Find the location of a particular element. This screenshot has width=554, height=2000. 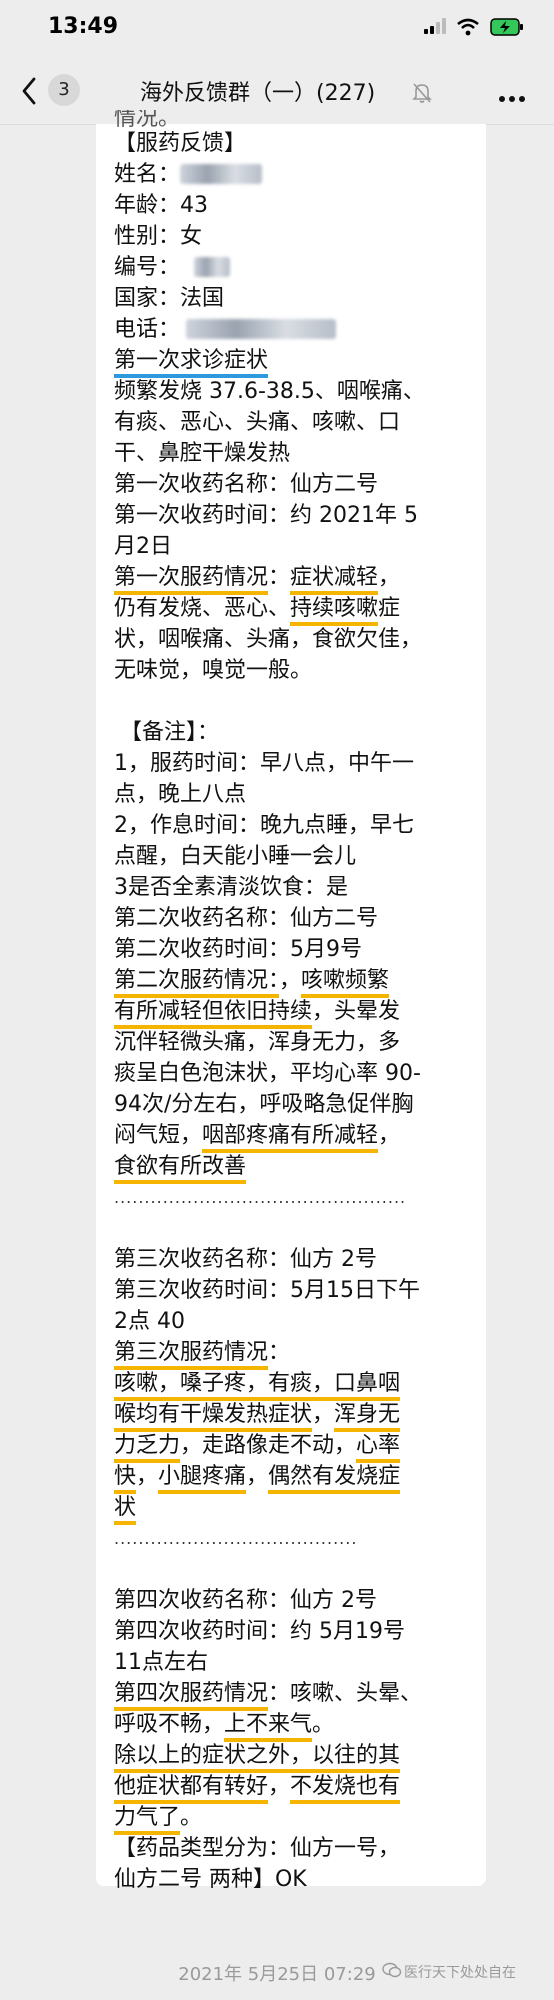

fourth-med-time-cont: 11点左右 is located at coordinates (161, 1662).